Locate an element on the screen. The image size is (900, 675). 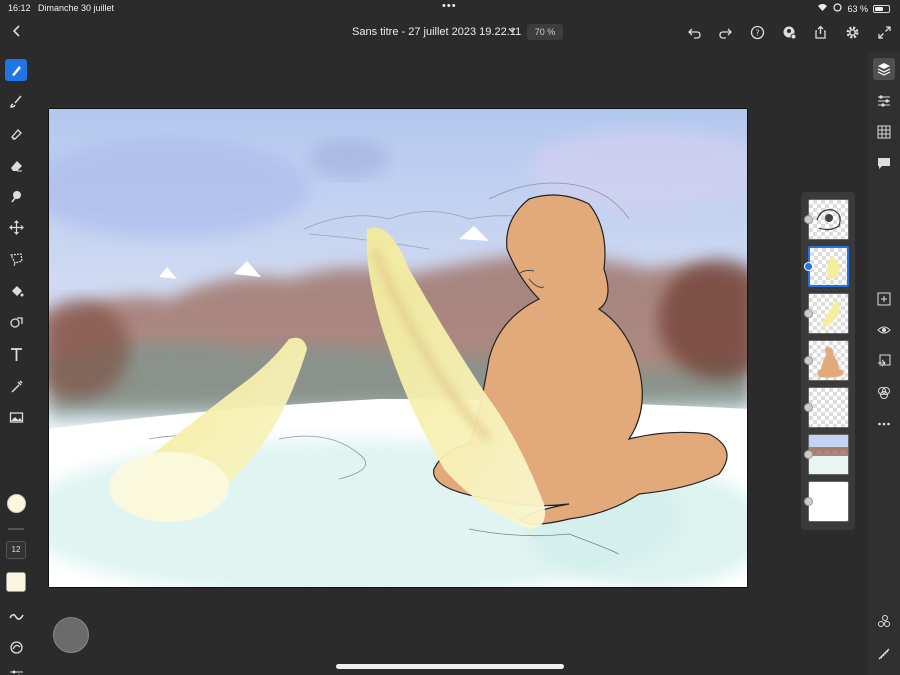
battery-percent: 63 % is located at coordinates (857, 8).